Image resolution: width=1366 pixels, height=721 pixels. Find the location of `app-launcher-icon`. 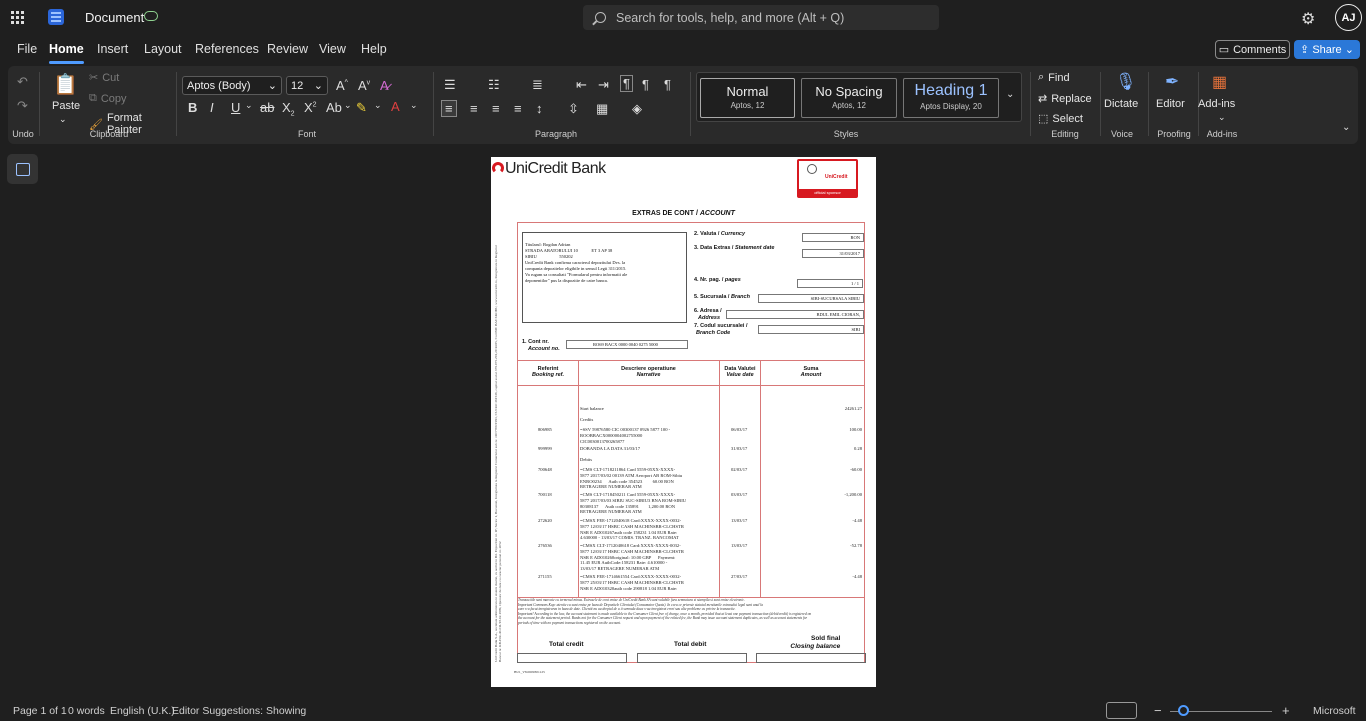

app-launcher-icon is located at coordinates (18, 18).